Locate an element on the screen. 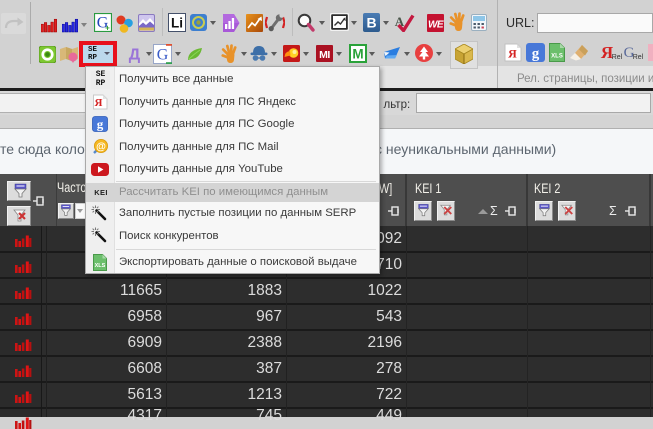 Image resolution: width=653 pixels, height=429 pixels. svg-text: WE is located at coordinates (436, 25).